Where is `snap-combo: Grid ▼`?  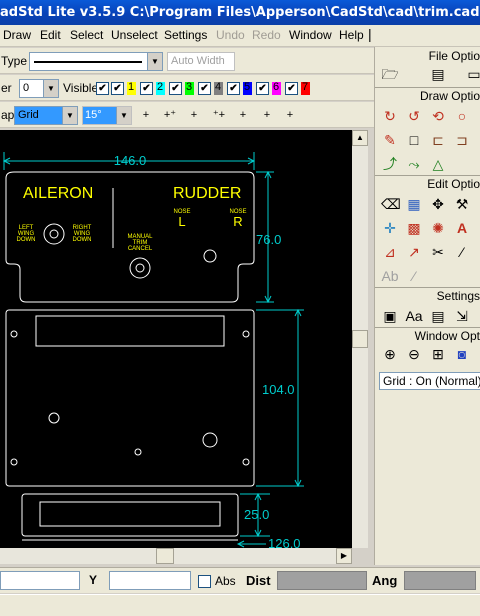 snap-combo: Grid ▼ is located at coordinates (46, 115).